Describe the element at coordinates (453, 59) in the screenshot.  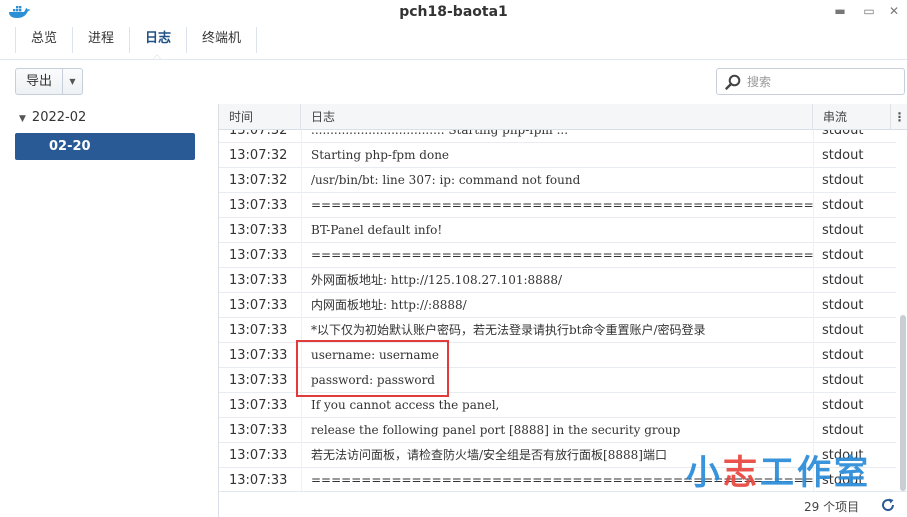
I see `tab-divider` at that location.